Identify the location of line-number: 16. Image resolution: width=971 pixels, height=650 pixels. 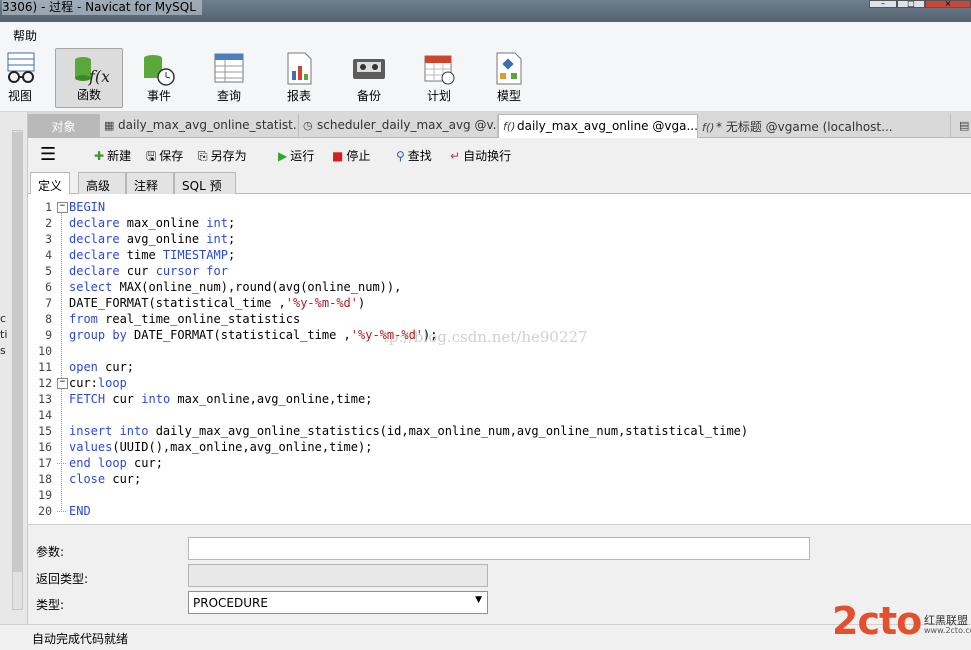
(45, 447).